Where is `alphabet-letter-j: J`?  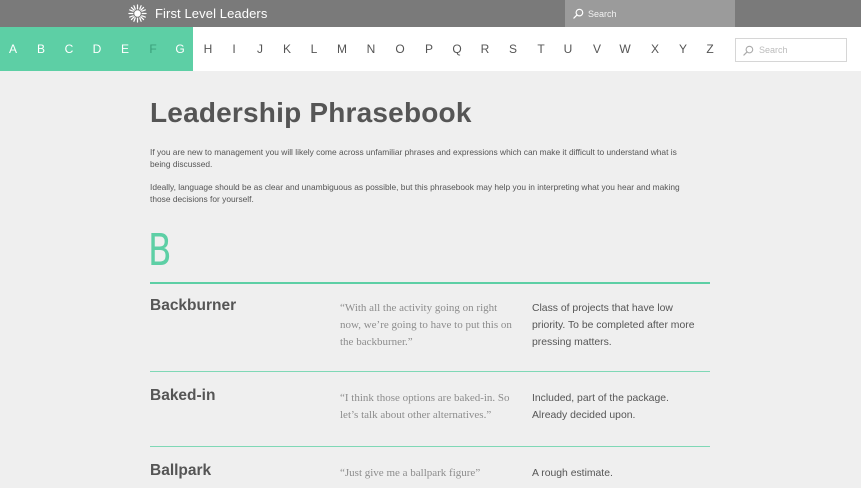 alphabet-letter-j: J is located at coordinates (260, 49).